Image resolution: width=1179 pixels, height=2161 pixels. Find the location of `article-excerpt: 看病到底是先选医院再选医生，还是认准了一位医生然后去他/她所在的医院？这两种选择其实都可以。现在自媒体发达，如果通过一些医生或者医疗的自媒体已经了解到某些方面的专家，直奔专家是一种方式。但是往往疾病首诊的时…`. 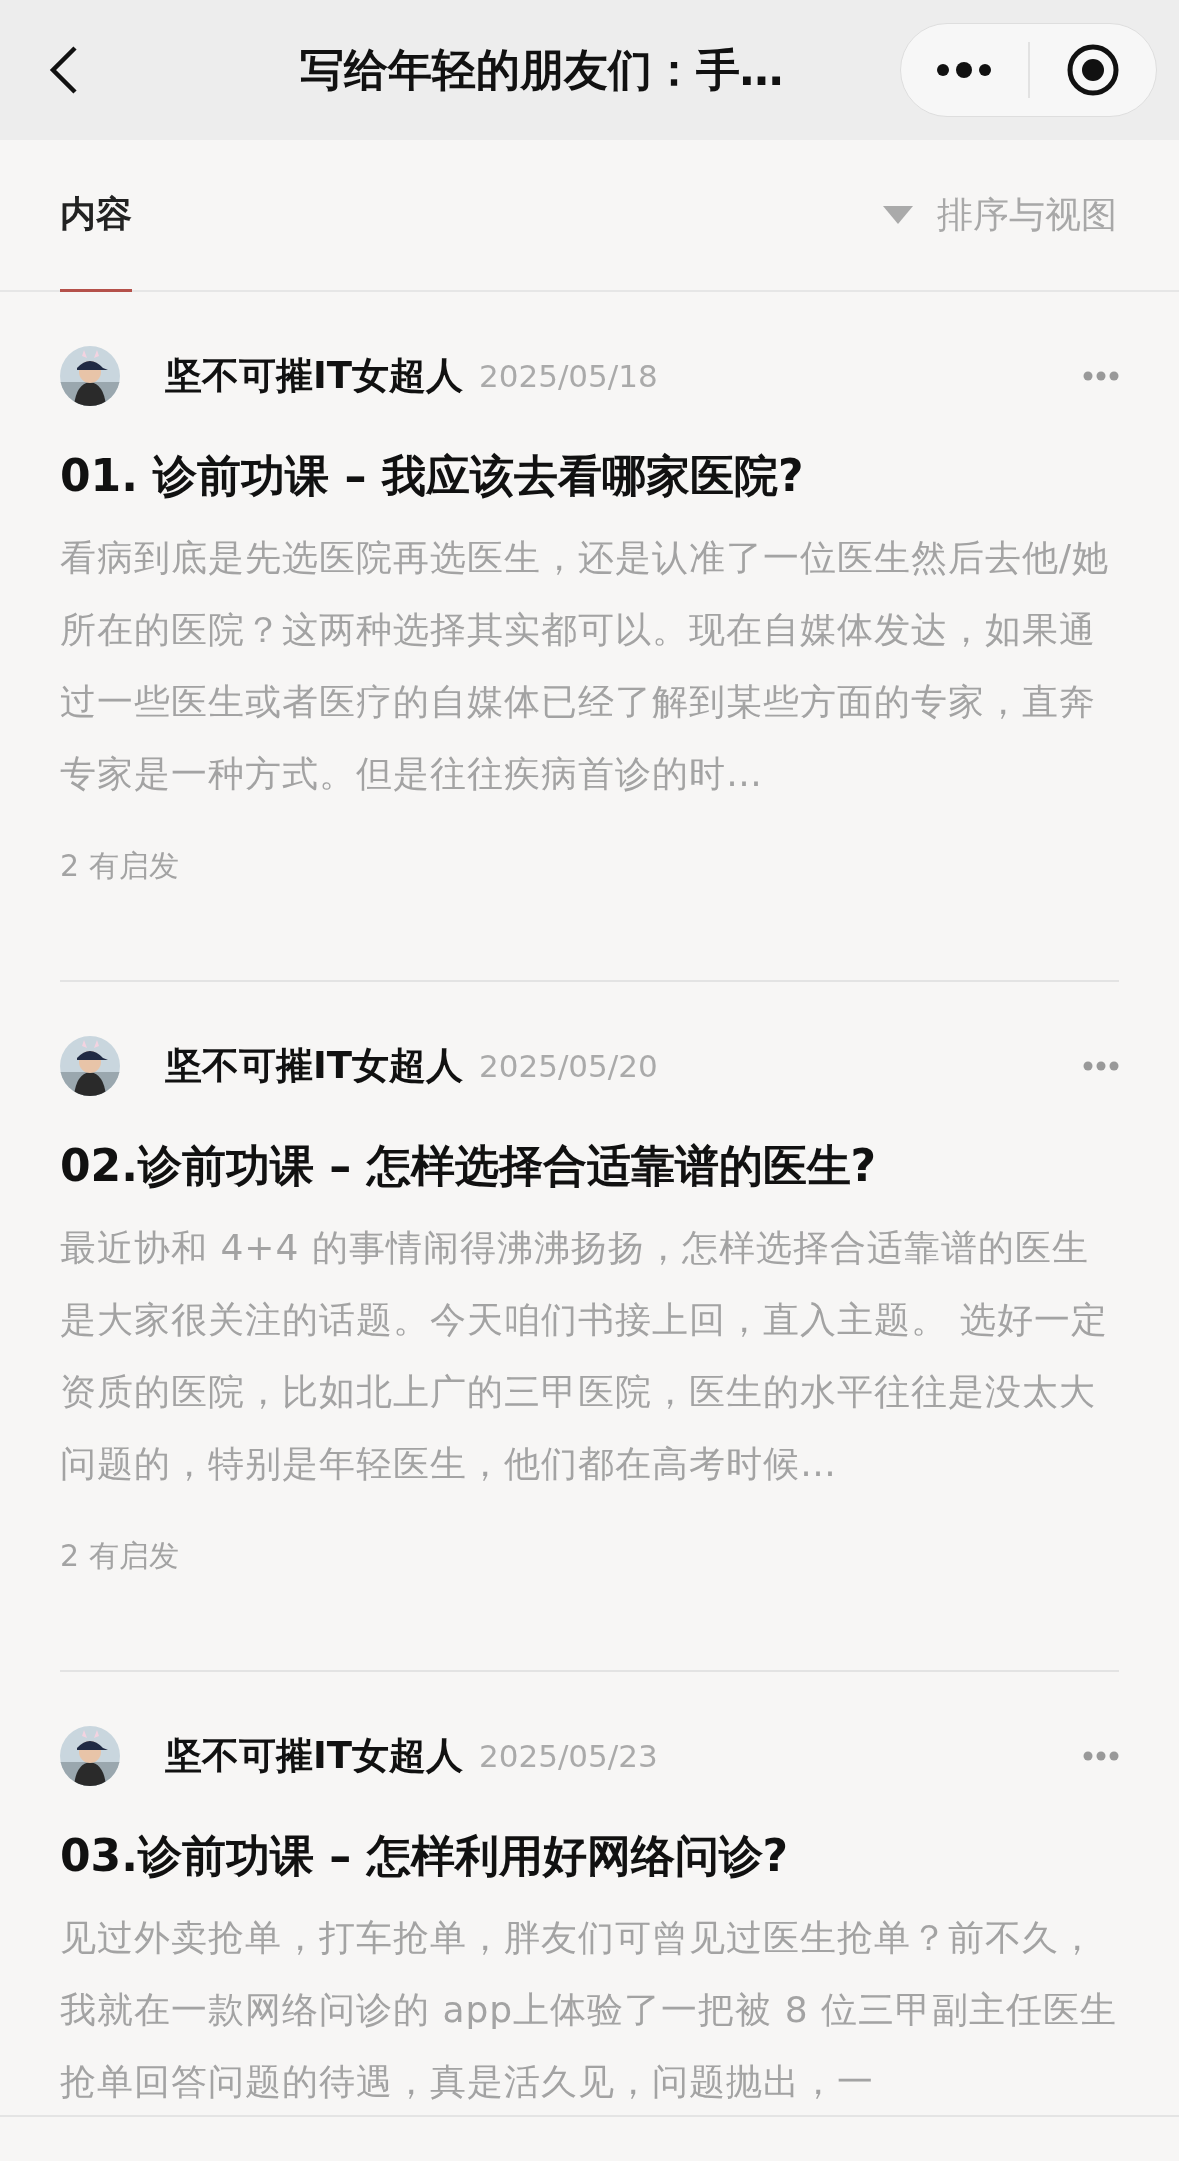

article-excerpt: 看病到底是先选医院再选医生，还是认准了一位医生然后去他/她所在的医院？这两种选择其实都可以。现在自媒体发达，如果通过一些医生或者医疗的自媒体已经了解到某些方面的专家，直奔专家是一种方式。但是往往疾病首诊的时… is located at coordinates (585, 666).